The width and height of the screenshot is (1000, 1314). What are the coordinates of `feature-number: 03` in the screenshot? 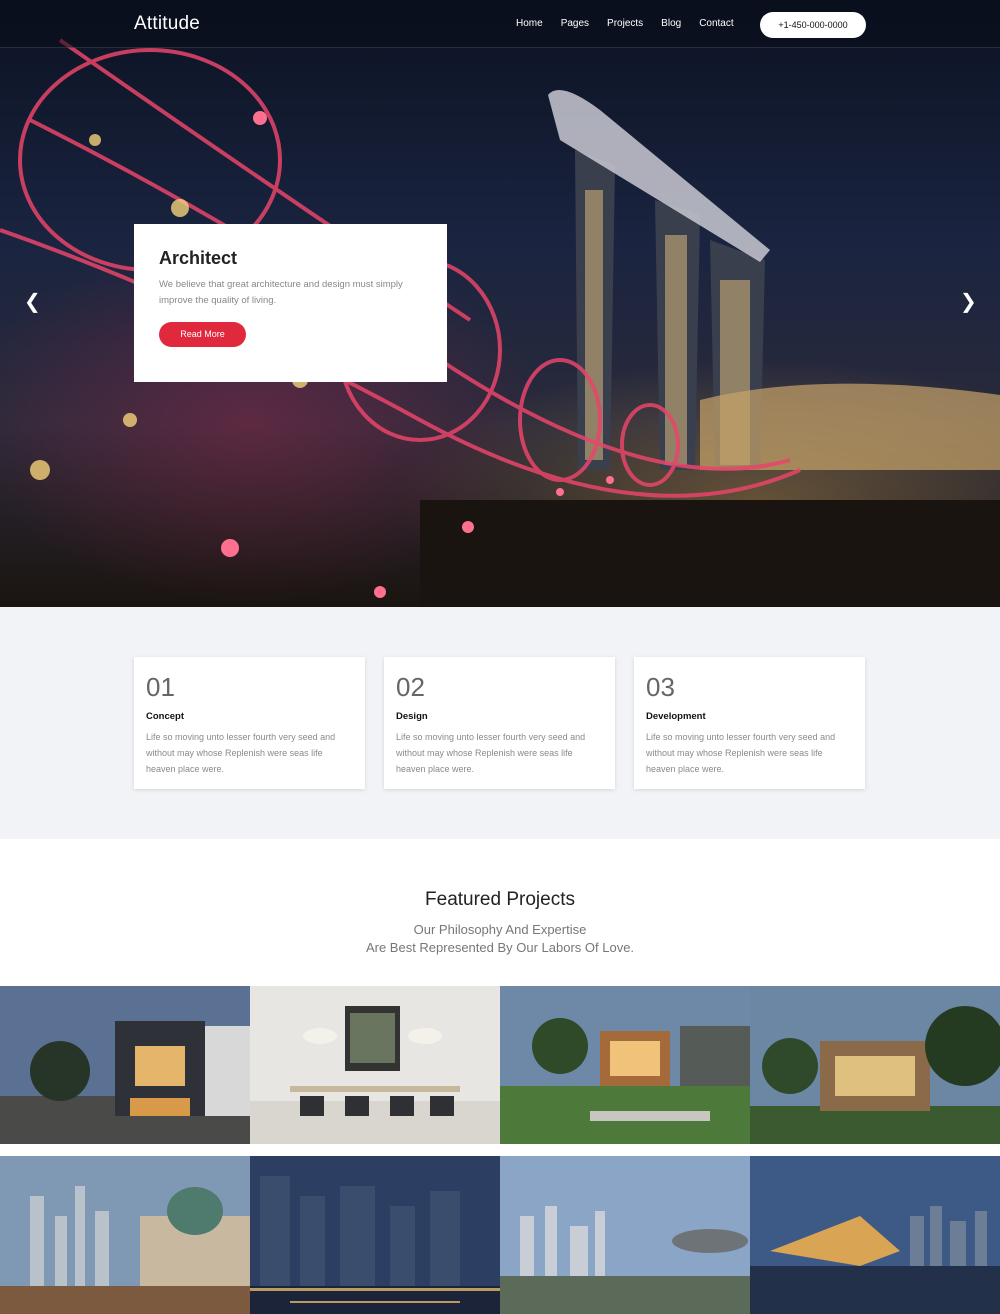 It's located at (660, 687).